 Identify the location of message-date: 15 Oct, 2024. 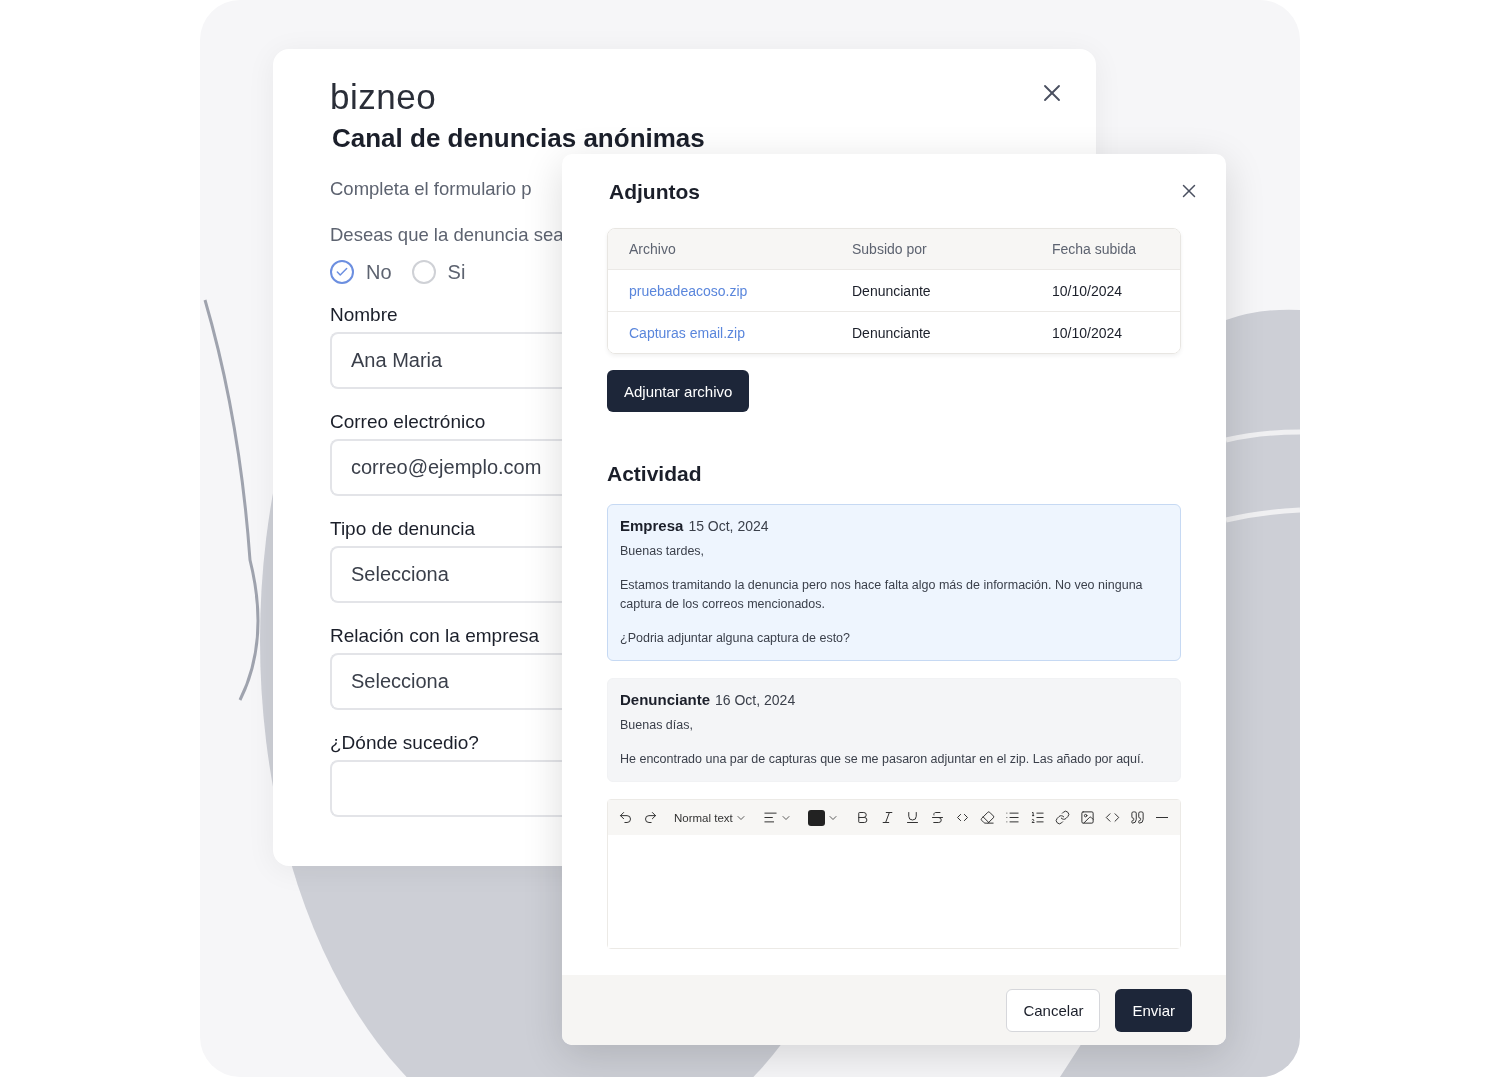
(728, 526).